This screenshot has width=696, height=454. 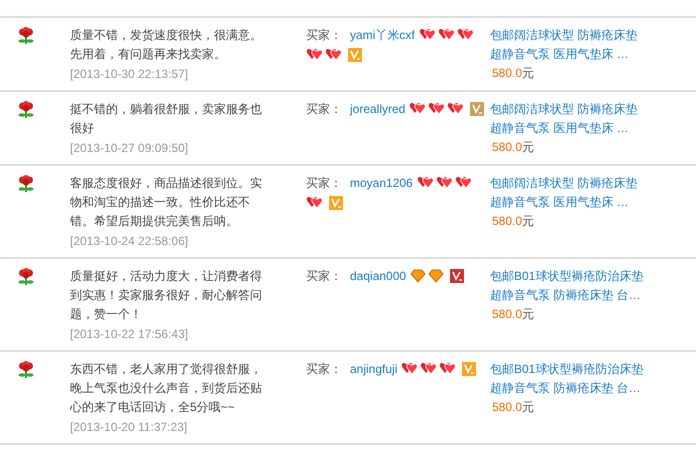 What do you see at coordinates (374, 369) in the screenshot?
I see `buyer-link: anjingfuji` at bounding box center [374, 369].